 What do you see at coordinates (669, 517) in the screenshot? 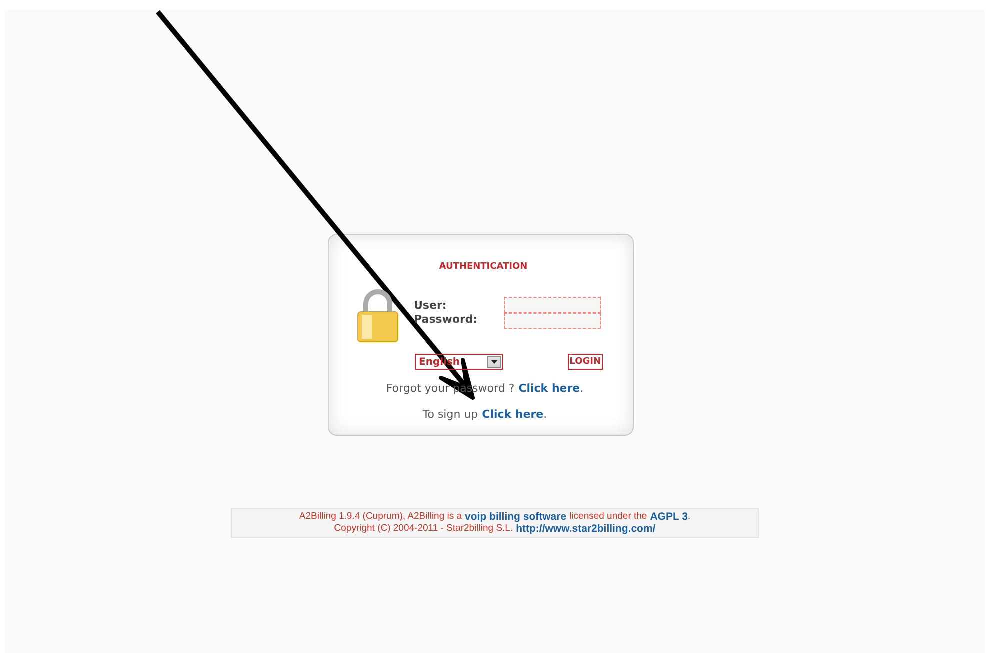
I see `footer-link: AGPL 3` at bounding box center [669, 517].